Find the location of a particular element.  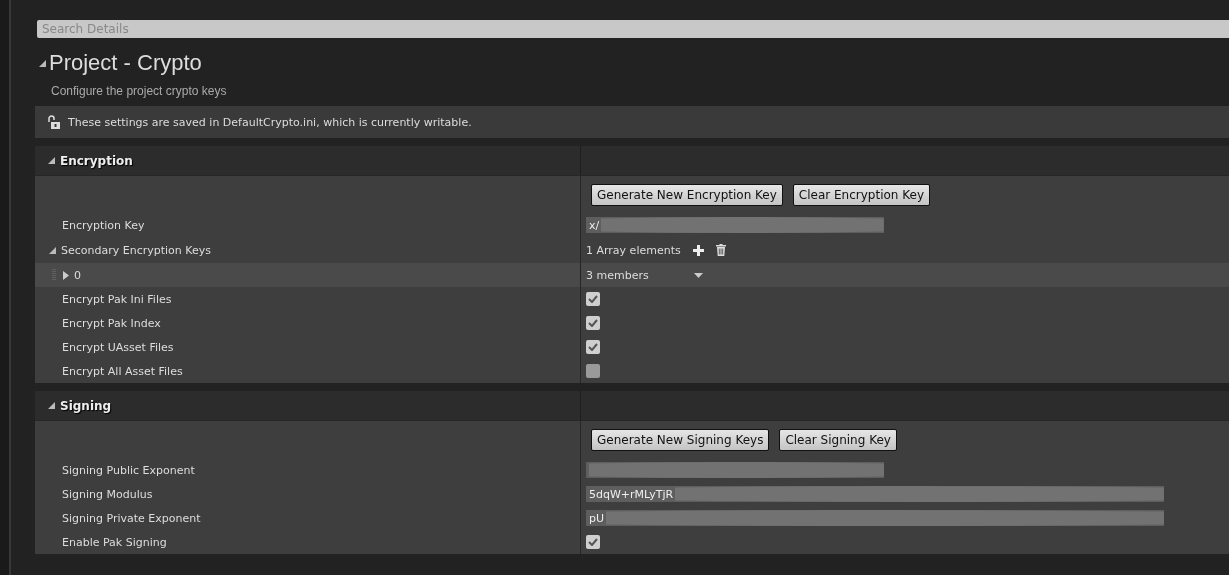

action-button: Generate New Encryption Key is located at coordinates (687, 194).